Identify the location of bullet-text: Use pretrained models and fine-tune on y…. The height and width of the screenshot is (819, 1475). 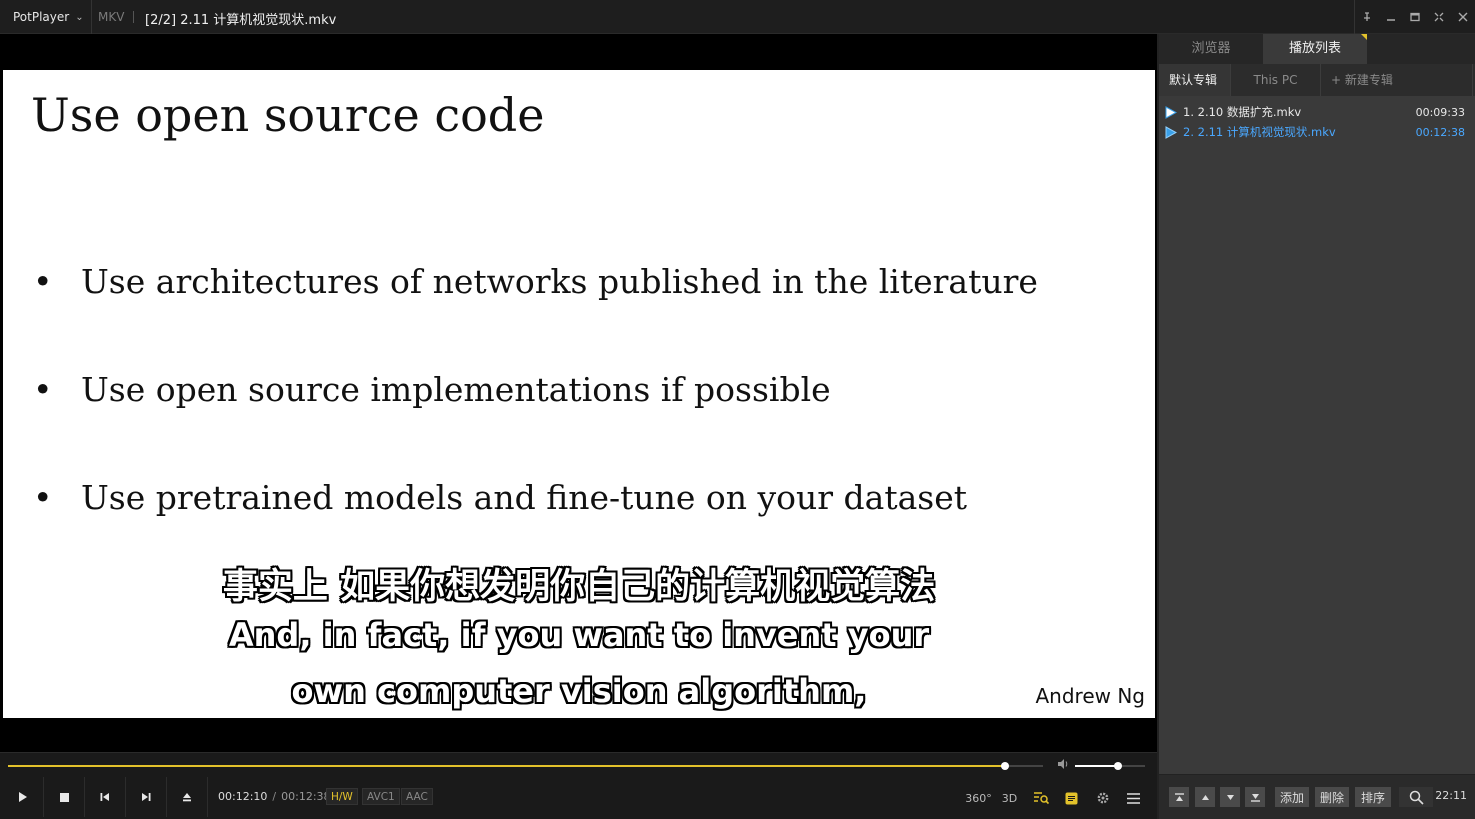
(524, 497).